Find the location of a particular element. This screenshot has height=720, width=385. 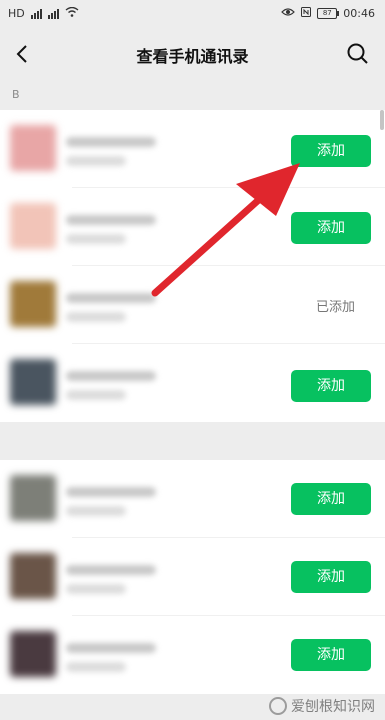

watermark-logo-icon is located at coordinates (278, 706).